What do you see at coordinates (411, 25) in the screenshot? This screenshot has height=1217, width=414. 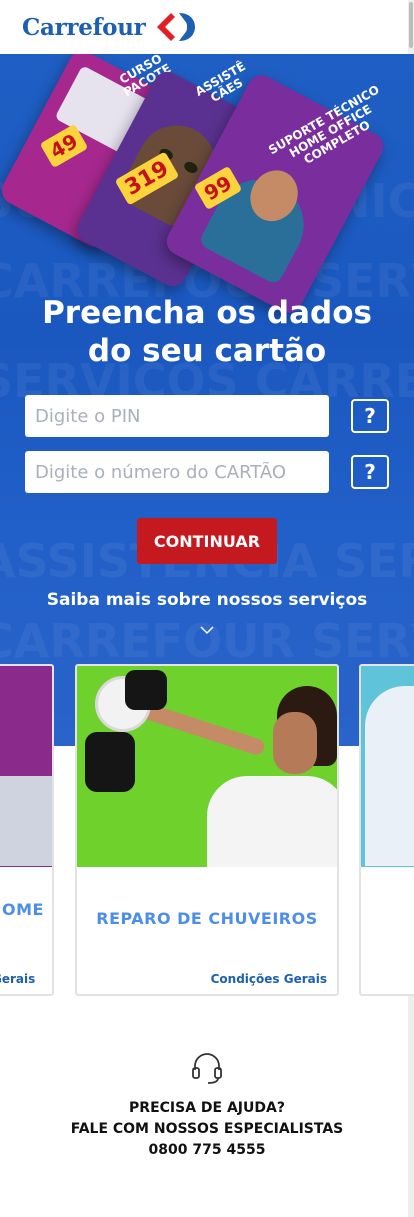 I see `scrollbar-thumb` at bounding box center [411, 25].